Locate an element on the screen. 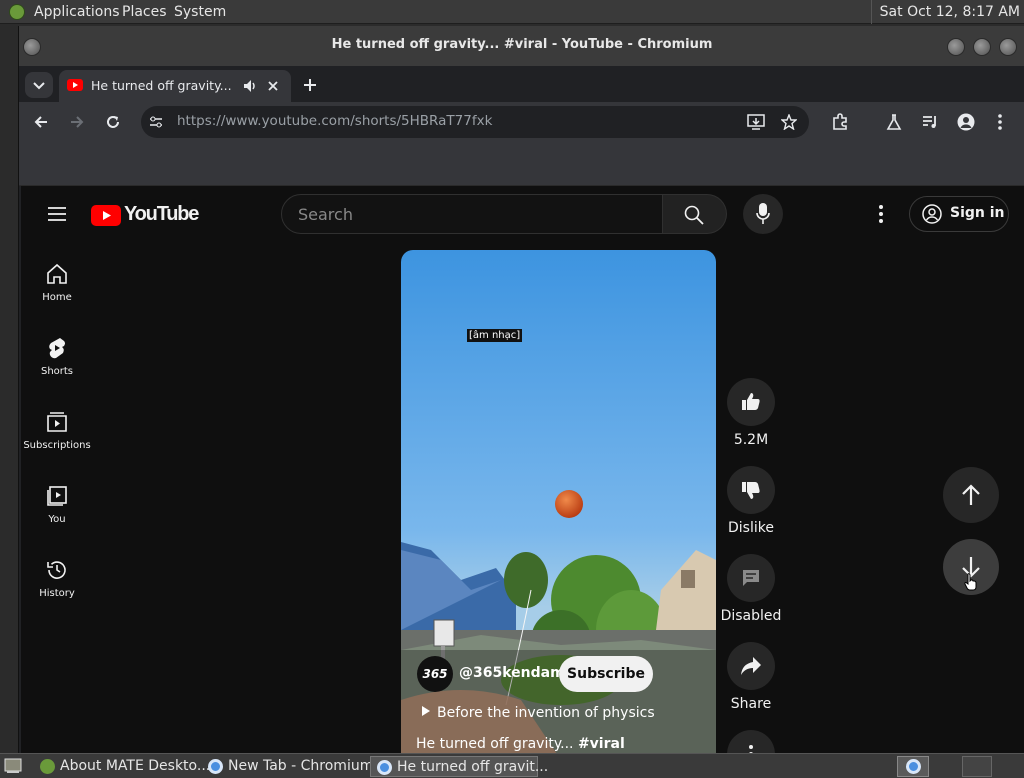 This screenshot has width=1024, height=778. maximize-icon is located at coordinates (982, 47).